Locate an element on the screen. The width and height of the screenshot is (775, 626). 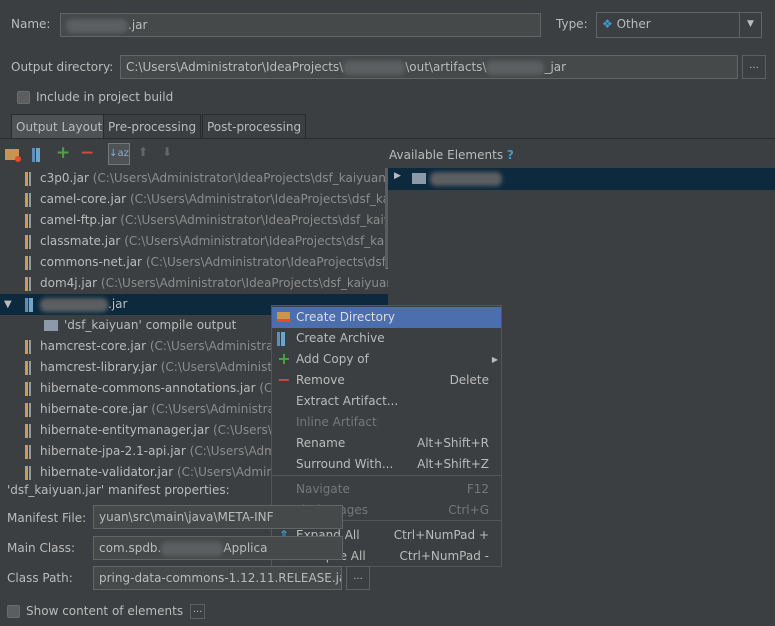
menu-item-label: Add Copy of is located at coordinates (332, 359).